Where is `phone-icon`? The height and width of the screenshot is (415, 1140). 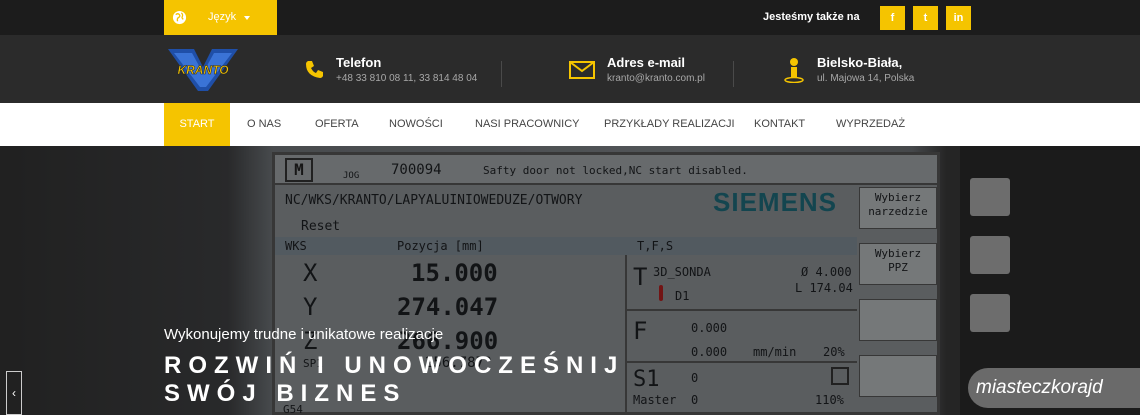
phone-icon is located at coordinates (314, 69).